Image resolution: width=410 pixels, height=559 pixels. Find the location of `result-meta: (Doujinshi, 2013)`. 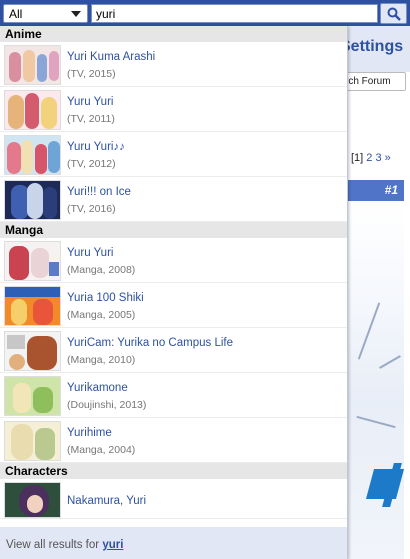

result-meta: (Doujinshi, 2013) is located at coordinates (107, 405).